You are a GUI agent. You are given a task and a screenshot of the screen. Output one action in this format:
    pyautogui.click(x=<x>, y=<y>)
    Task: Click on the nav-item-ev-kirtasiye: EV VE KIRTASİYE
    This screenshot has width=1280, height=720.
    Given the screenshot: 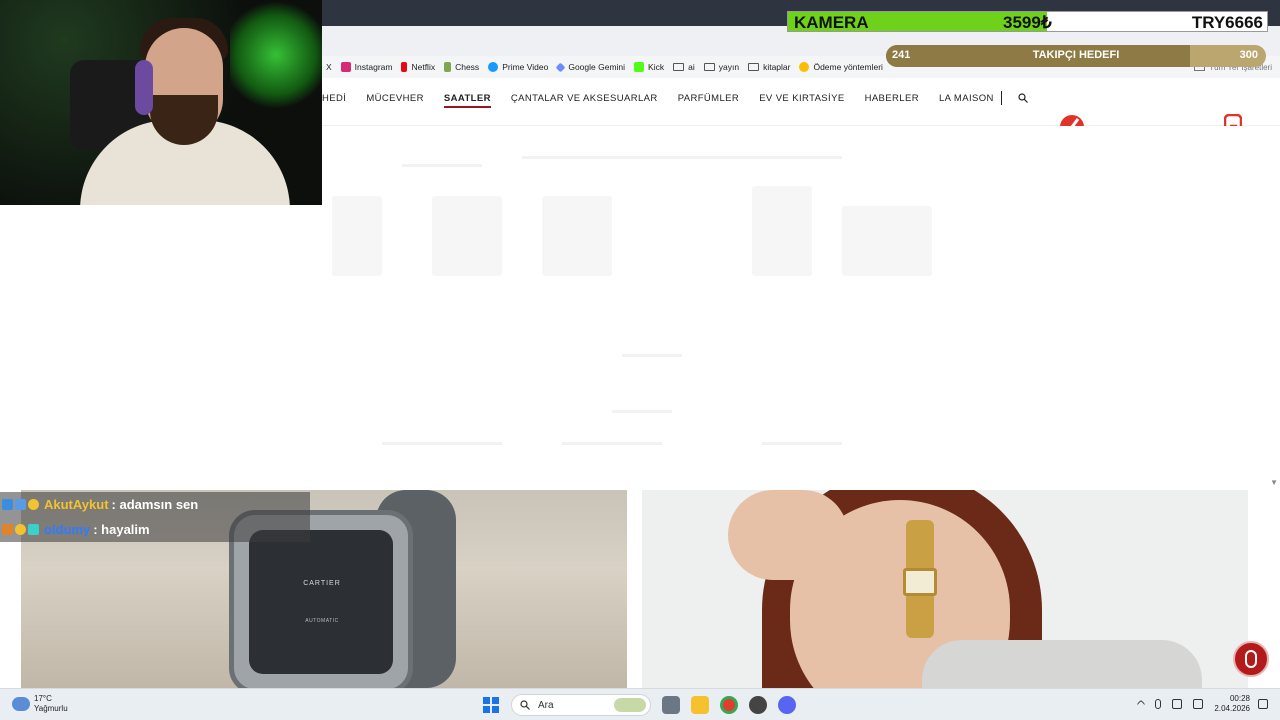 What is the action you would take?
    pyautogui.click(x=801, y=100)
    